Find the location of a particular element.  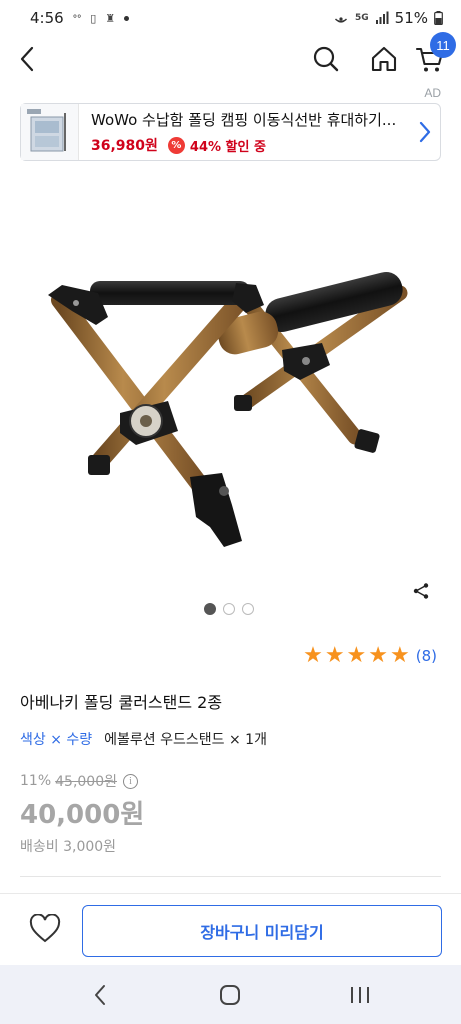

ad-thumbnail is located at coordinates (50, 132).